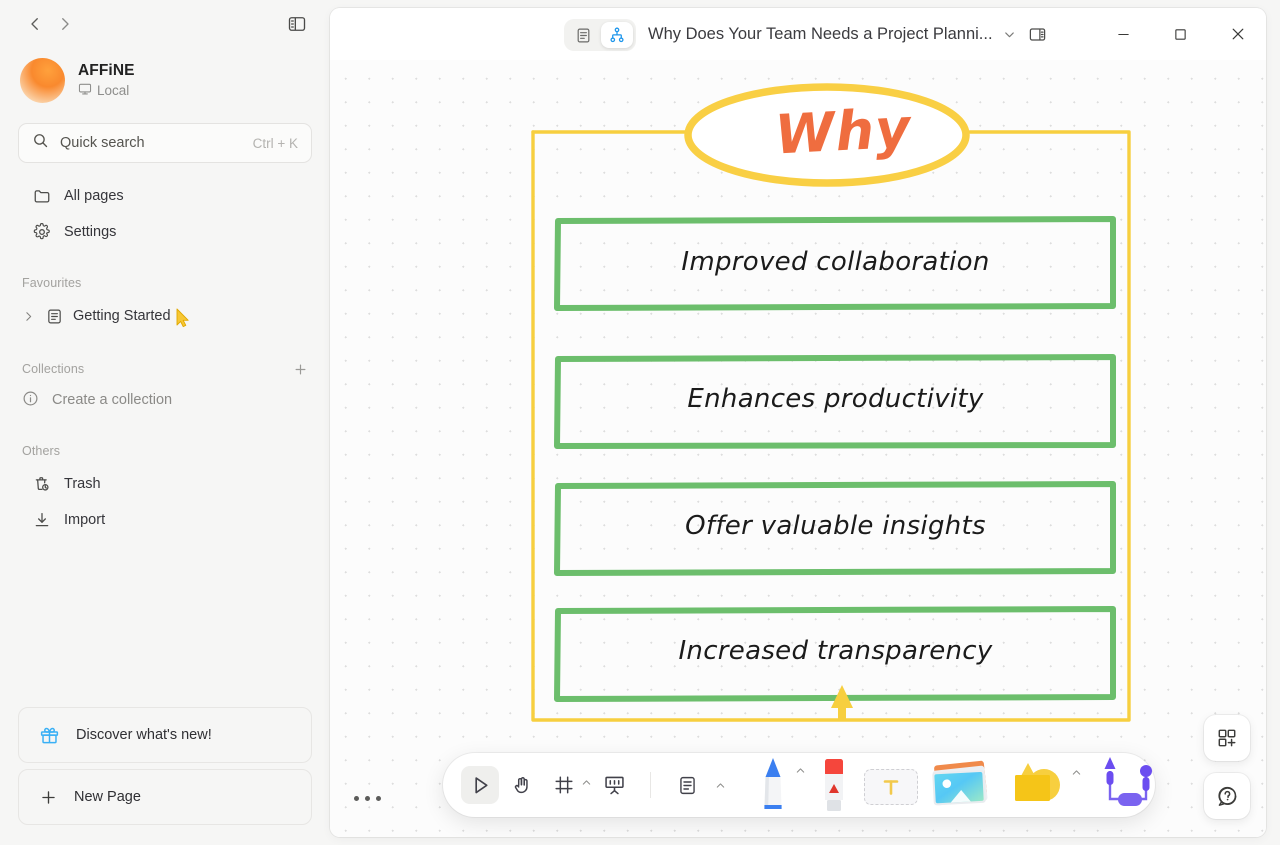 The width and height of the screenshot is (1280, 845). I want to click on quick-search-label: Quick search, so click(102, 143).